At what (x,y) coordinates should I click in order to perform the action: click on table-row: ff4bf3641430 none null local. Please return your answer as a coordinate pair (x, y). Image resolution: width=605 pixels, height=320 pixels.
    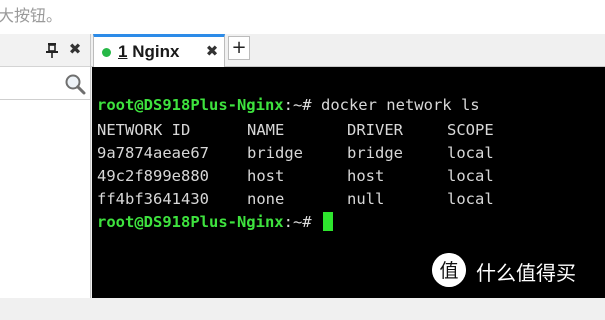
    Looking at the image, I should click on (347, 199).